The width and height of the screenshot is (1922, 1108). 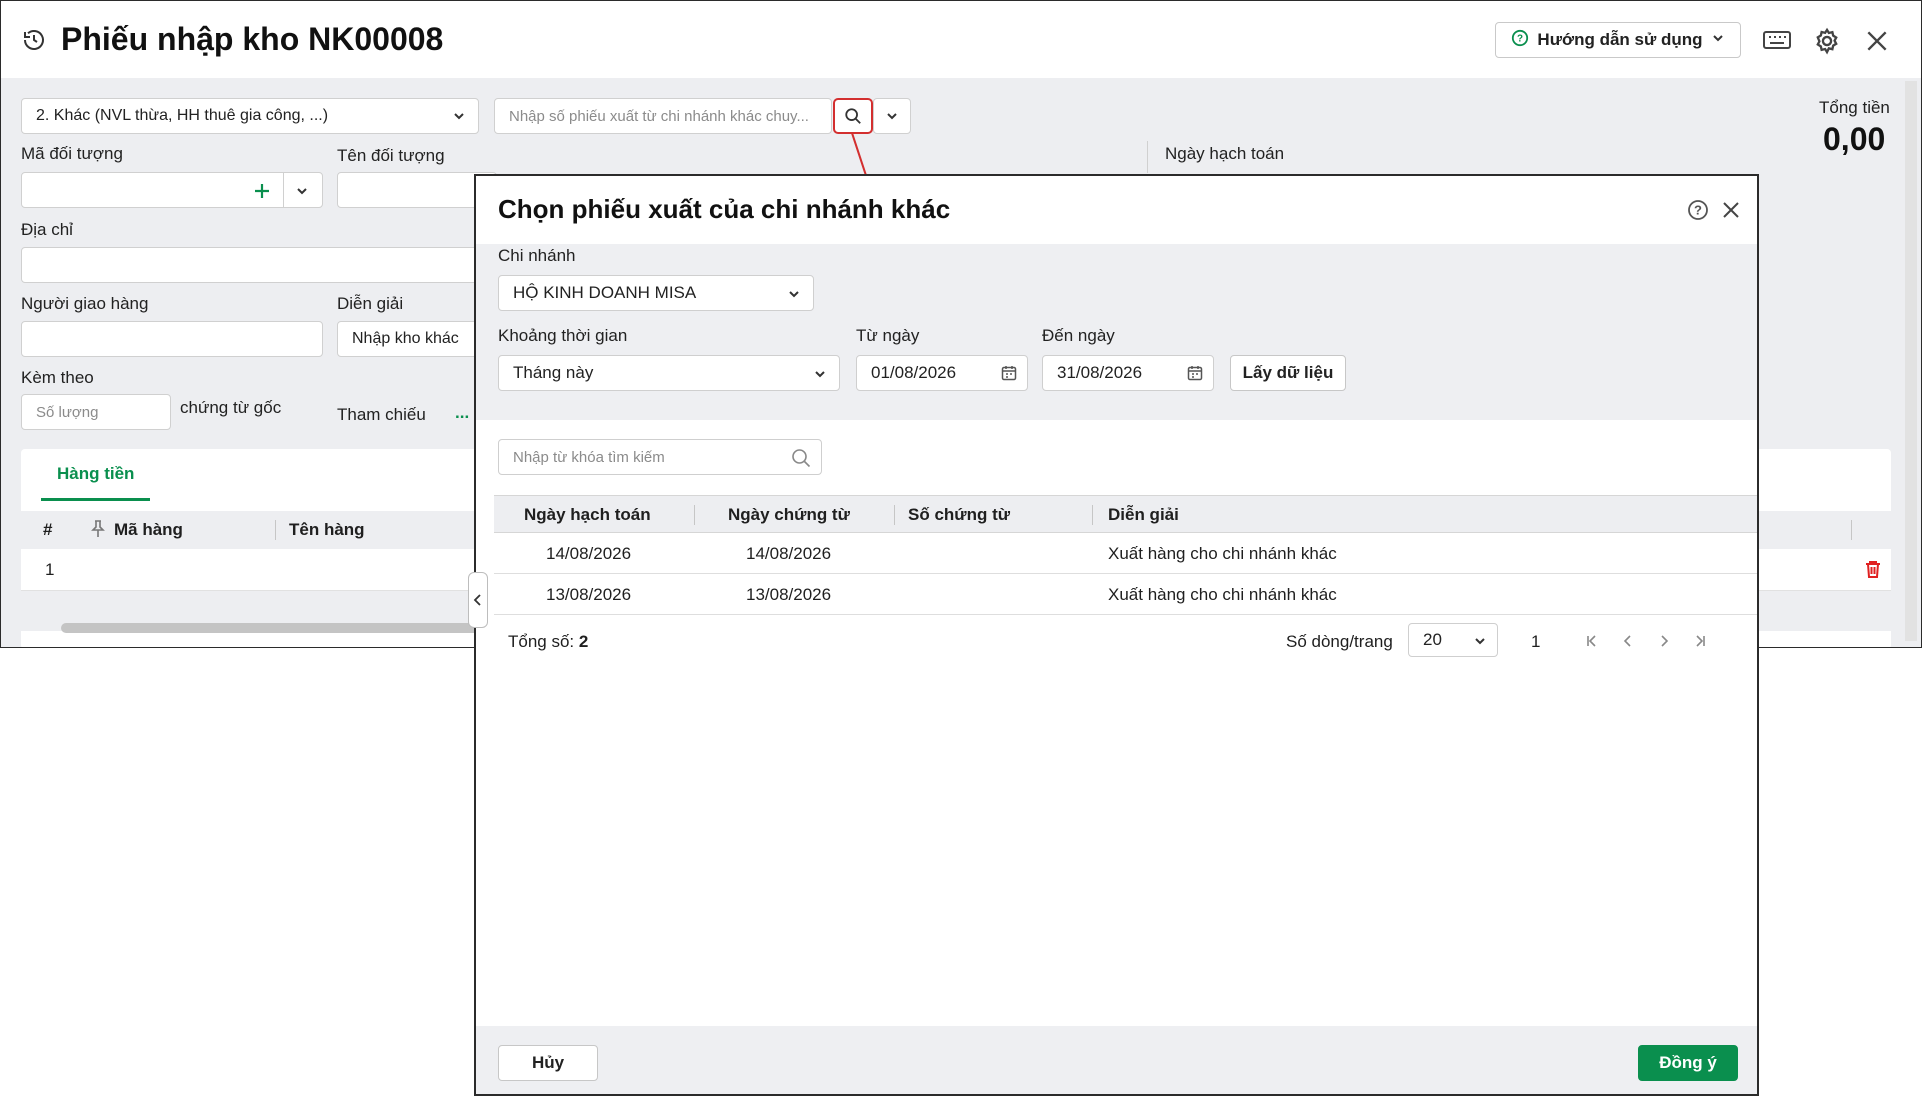 I want to click on to-date-input: 31/08/2026, so click(x=1128, y=373).